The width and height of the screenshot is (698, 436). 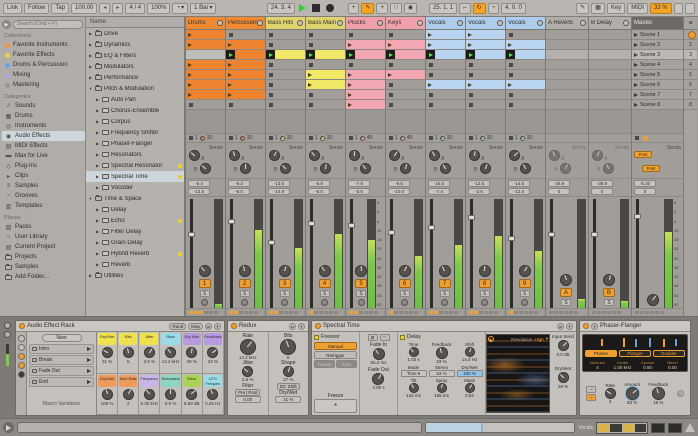 I want to click on scene-slot: Scene 8, so click(x=657, y=105).